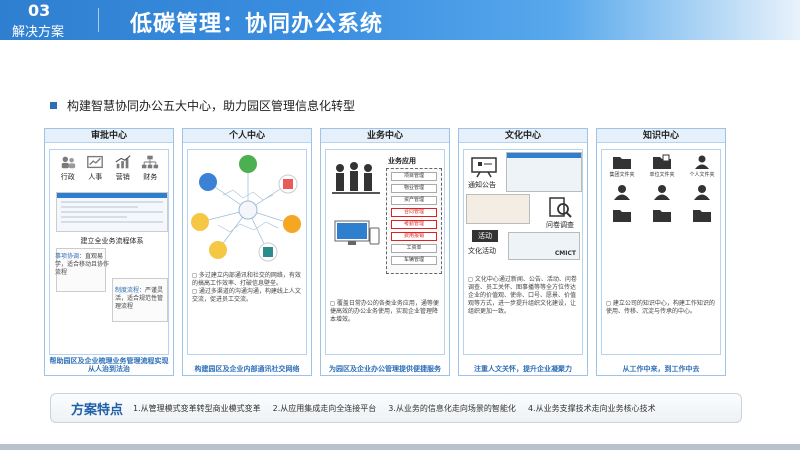 The image size is (800, 450). What do you see at coordinates (257, 24) in the screenshot?
I see `page-title: 低碳管理：协同办公系统` at bounding box center [257, 24].